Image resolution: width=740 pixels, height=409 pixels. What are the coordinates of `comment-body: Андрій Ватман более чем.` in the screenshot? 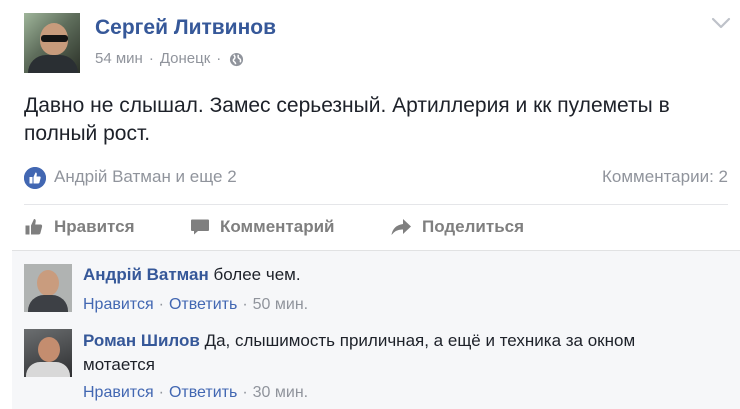 It's located at (403, 275).